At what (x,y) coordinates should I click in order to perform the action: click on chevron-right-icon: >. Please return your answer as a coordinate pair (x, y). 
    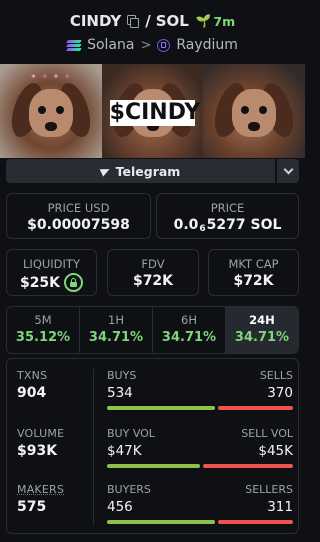
    Looking at the image, I should click on (146, 45).